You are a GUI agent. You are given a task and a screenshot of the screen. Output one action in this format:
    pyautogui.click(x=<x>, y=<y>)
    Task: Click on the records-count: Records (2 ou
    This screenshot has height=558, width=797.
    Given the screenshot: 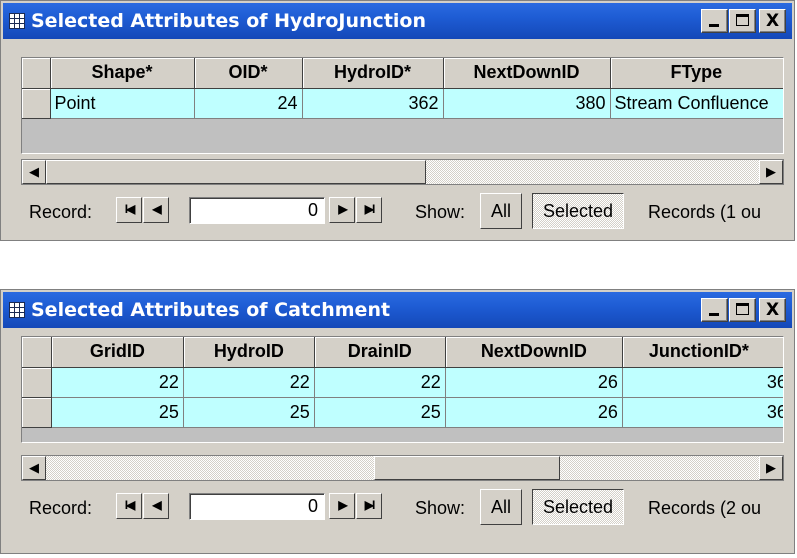 What is the action you would take?
    pyautogui.click(x=705, y=508)
    